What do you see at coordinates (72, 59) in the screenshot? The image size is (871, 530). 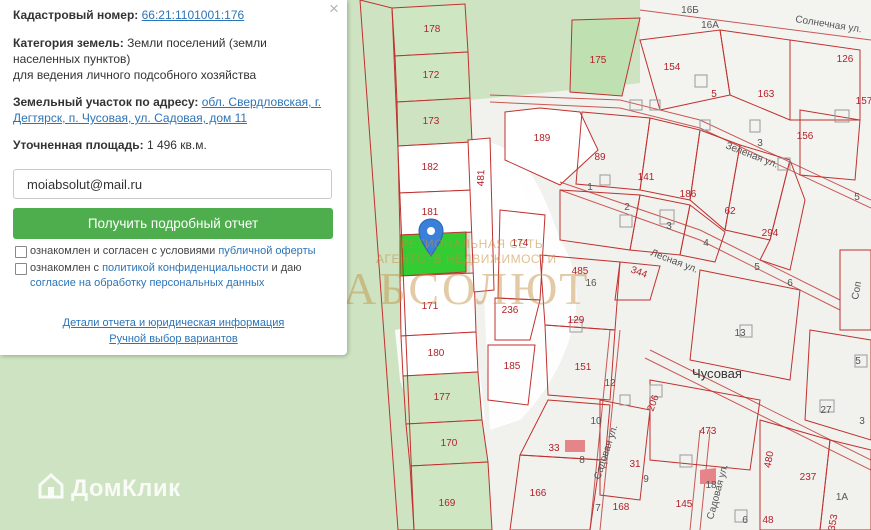 I see `category-value-line2: населенных пунктов)` at bounding box center [72, 59].